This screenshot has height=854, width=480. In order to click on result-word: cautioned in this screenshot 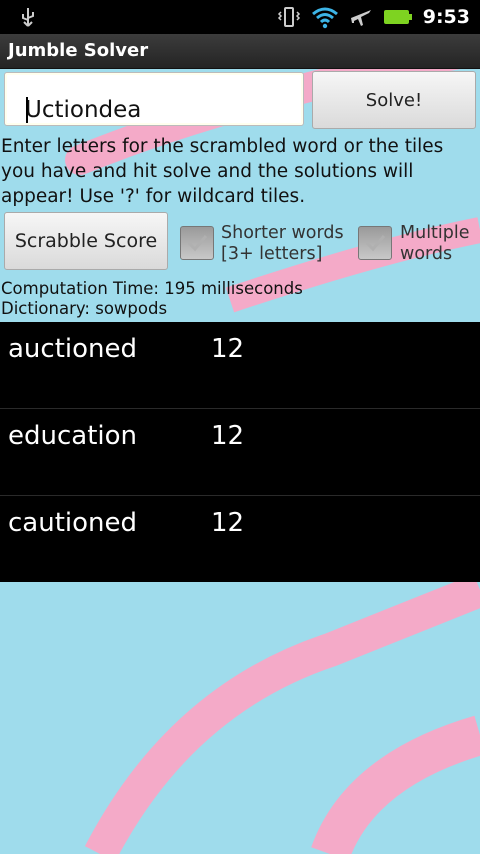, I will do `click(73, 523)`.